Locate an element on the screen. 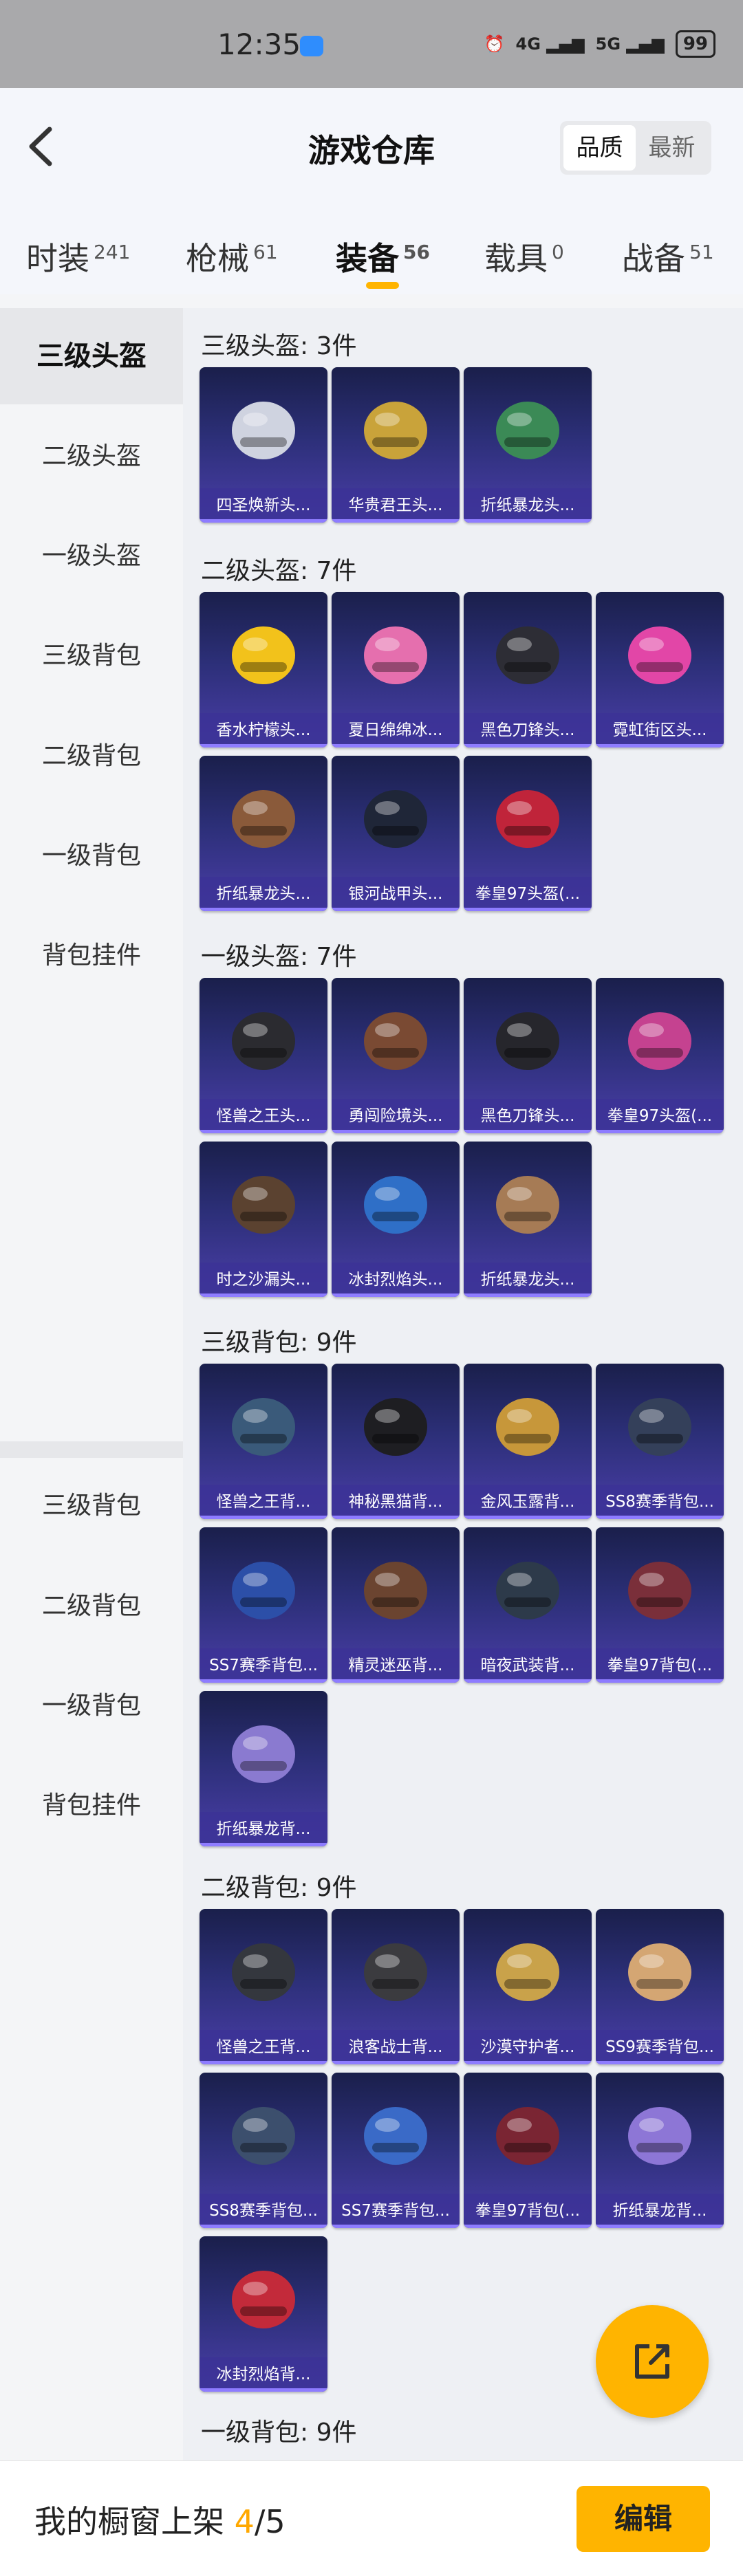 The width and height of the screenshot is (743, 2576). alarm-icon: ⏰ is located at coordinates (494, 44).